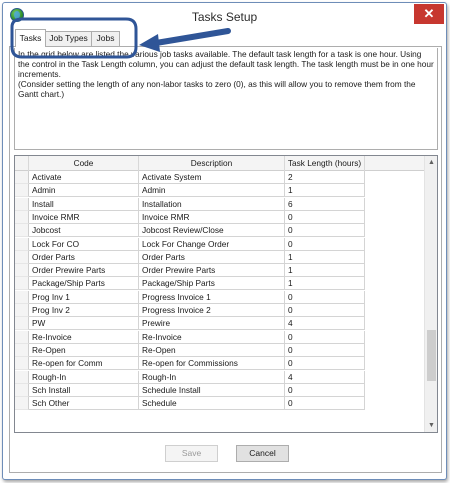 The width and height of the screenshot is (450, 483). I want to click on cancel-button: Cancel, so click(262, 453).